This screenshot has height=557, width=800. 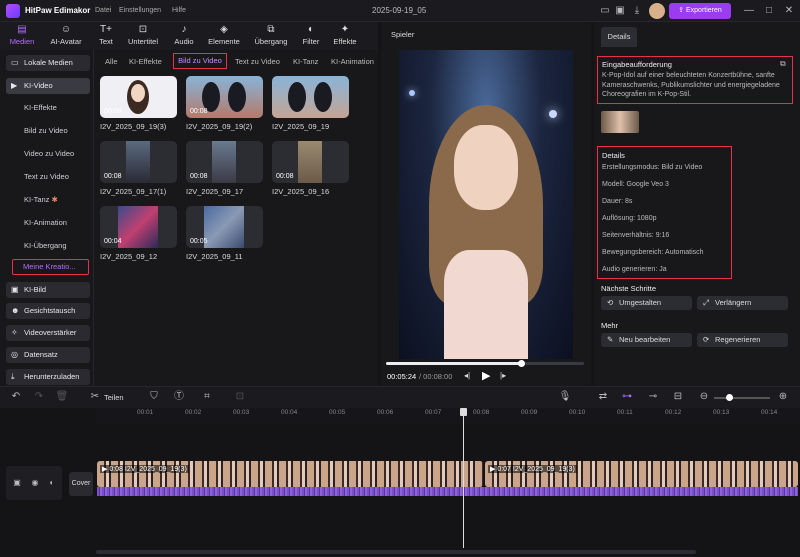 What do you see at coordinates (742, 340) in the screenshot?
I see `regenerieren-button: ⟳ Regenerieren` at bounding box center [742, 340].